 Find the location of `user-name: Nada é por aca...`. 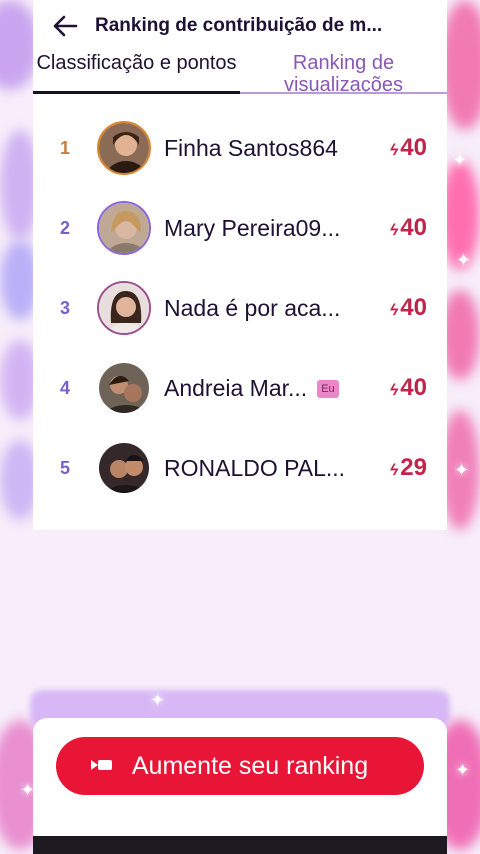

user-name: Nada é por aca... is located at coordinates (252, 307).